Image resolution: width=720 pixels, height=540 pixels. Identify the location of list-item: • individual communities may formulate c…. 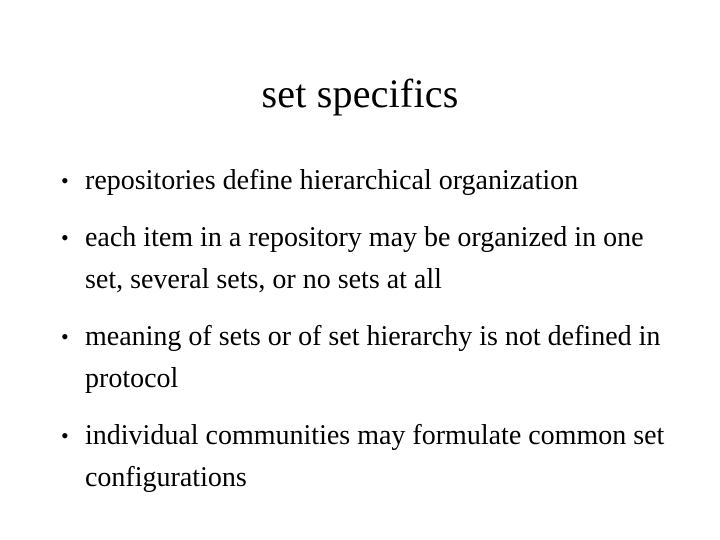
(367, 457).